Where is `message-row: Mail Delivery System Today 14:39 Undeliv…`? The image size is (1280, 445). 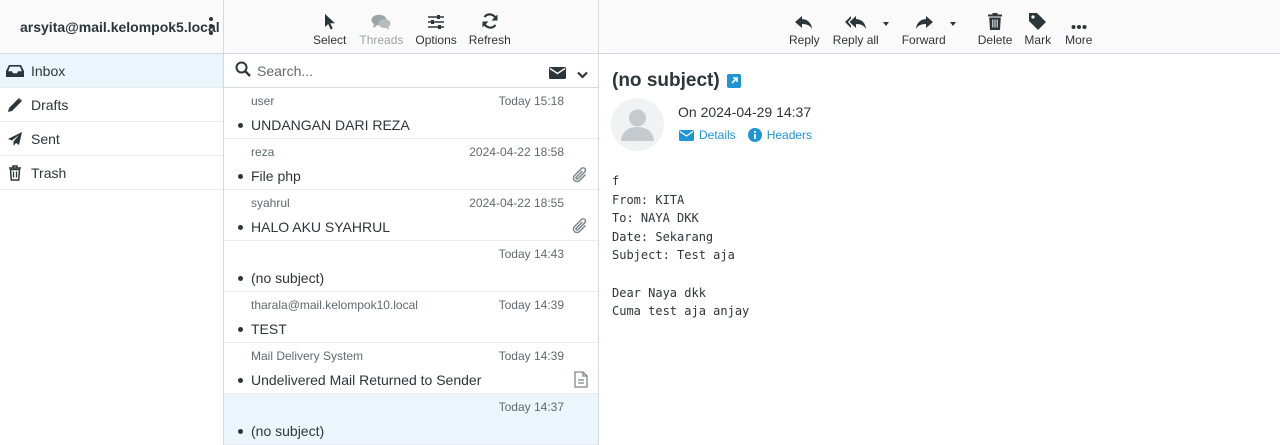
message-row: Mail Delivery System Today 14:39 Undeliv… is located at coordinates (411, 368).